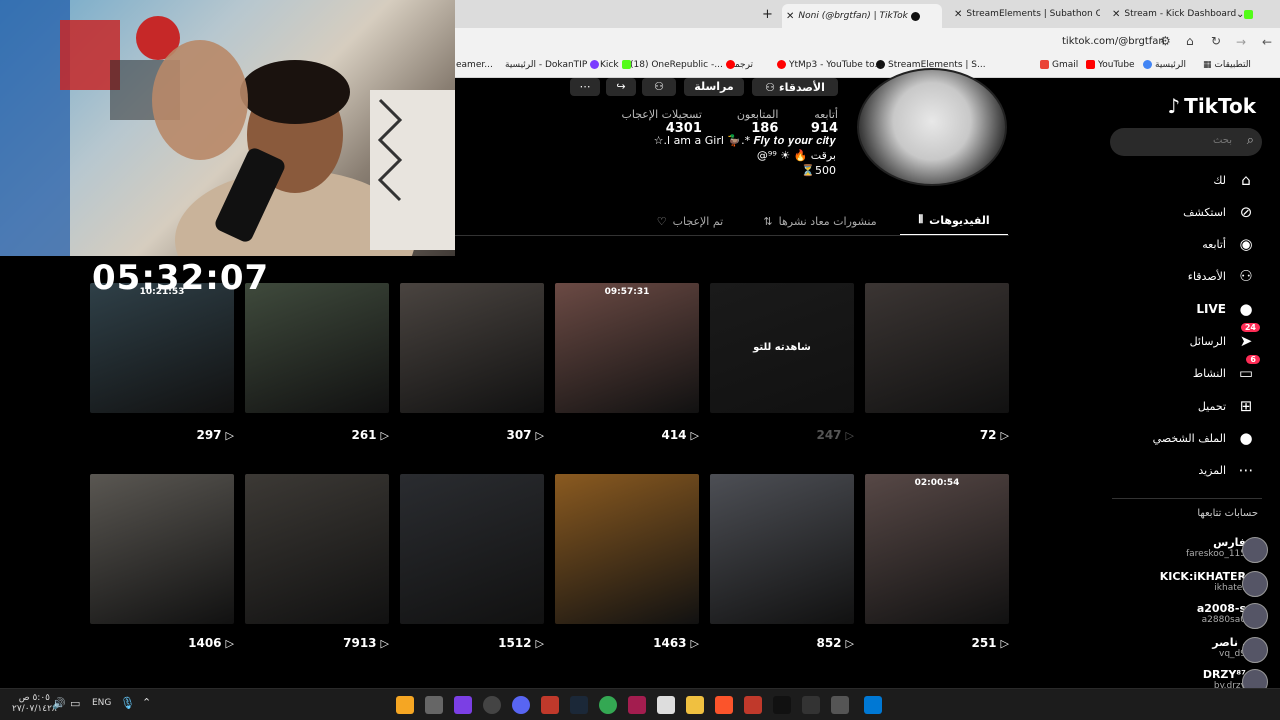 Image resolution: width=1280 pixels, height=720 pixels. Describe the element at coordinates (782, 705) in the screenshot. I see `tiktok-app-icon` at that location.